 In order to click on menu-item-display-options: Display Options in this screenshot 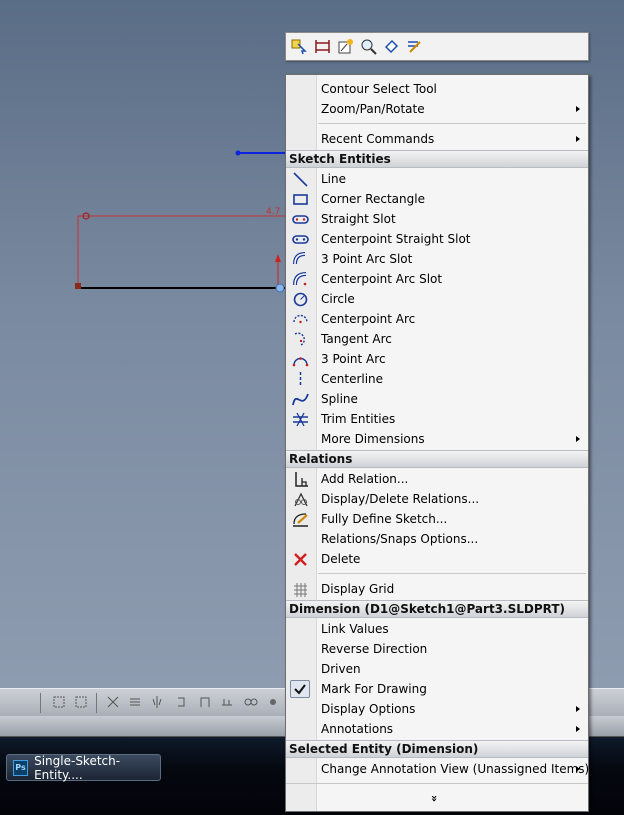, I will do `click(437, 709)`.